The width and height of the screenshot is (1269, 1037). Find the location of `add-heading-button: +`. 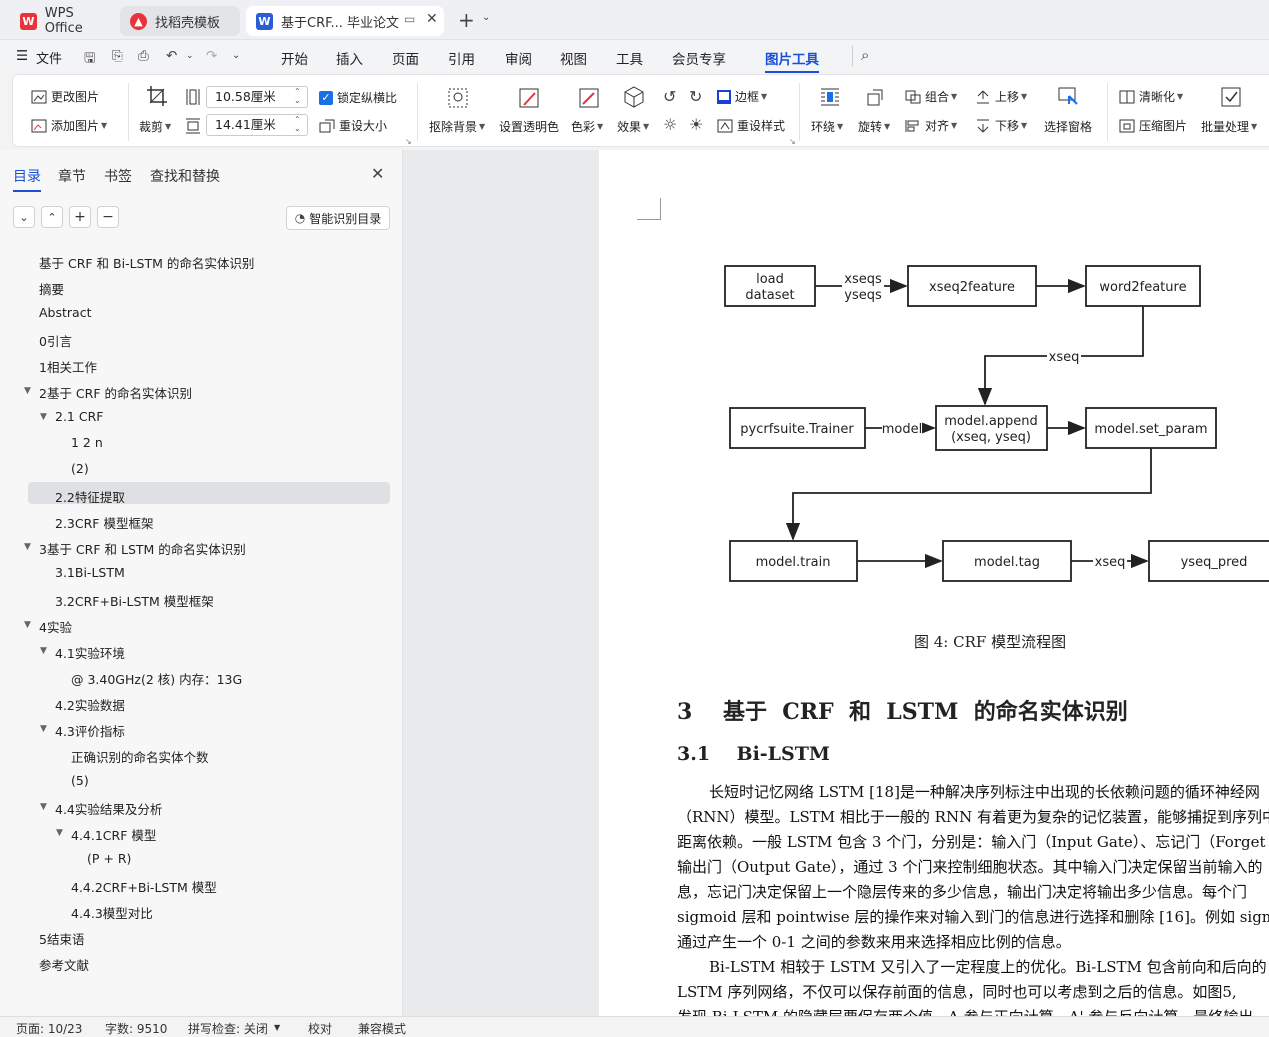

add-heading-button: + is located at coordinates (80, 217).